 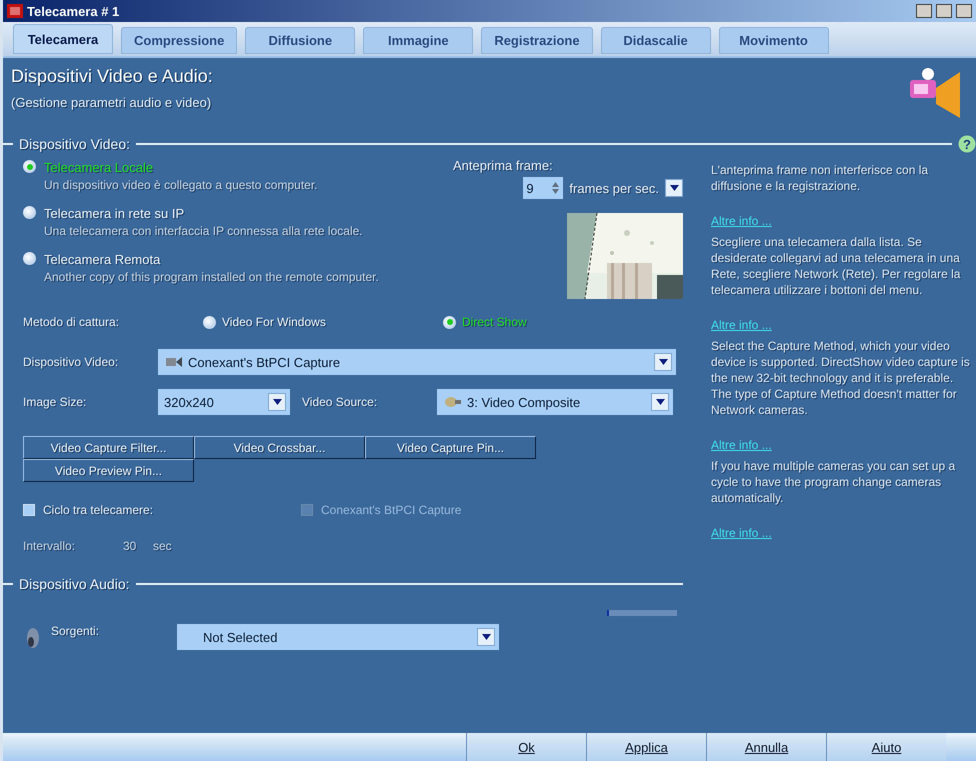 I want to click on dialog-button: Ok, so click(x=526, y=747).